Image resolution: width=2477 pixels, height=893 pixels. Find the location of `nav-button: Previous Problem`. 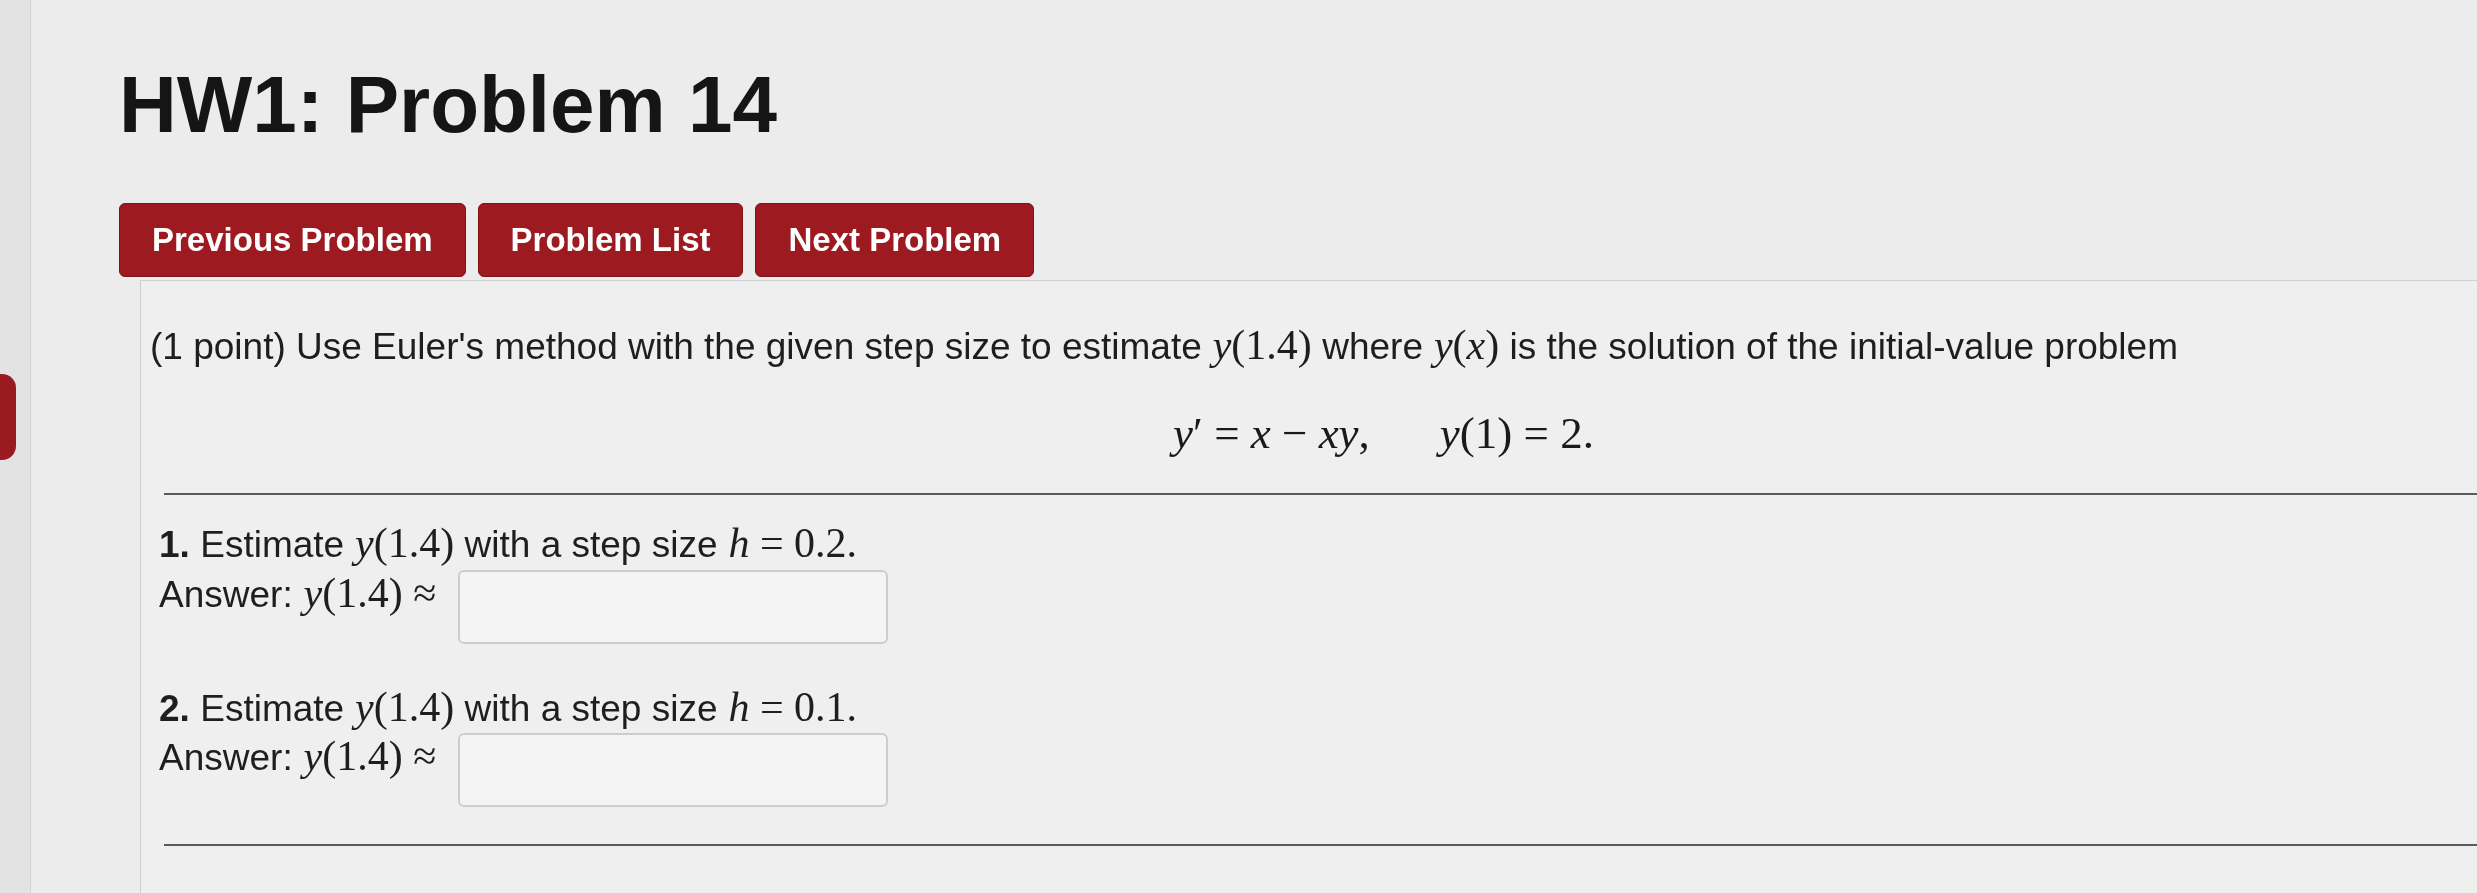

nav-button: Previous Problem is located at coordinates (292, 240).